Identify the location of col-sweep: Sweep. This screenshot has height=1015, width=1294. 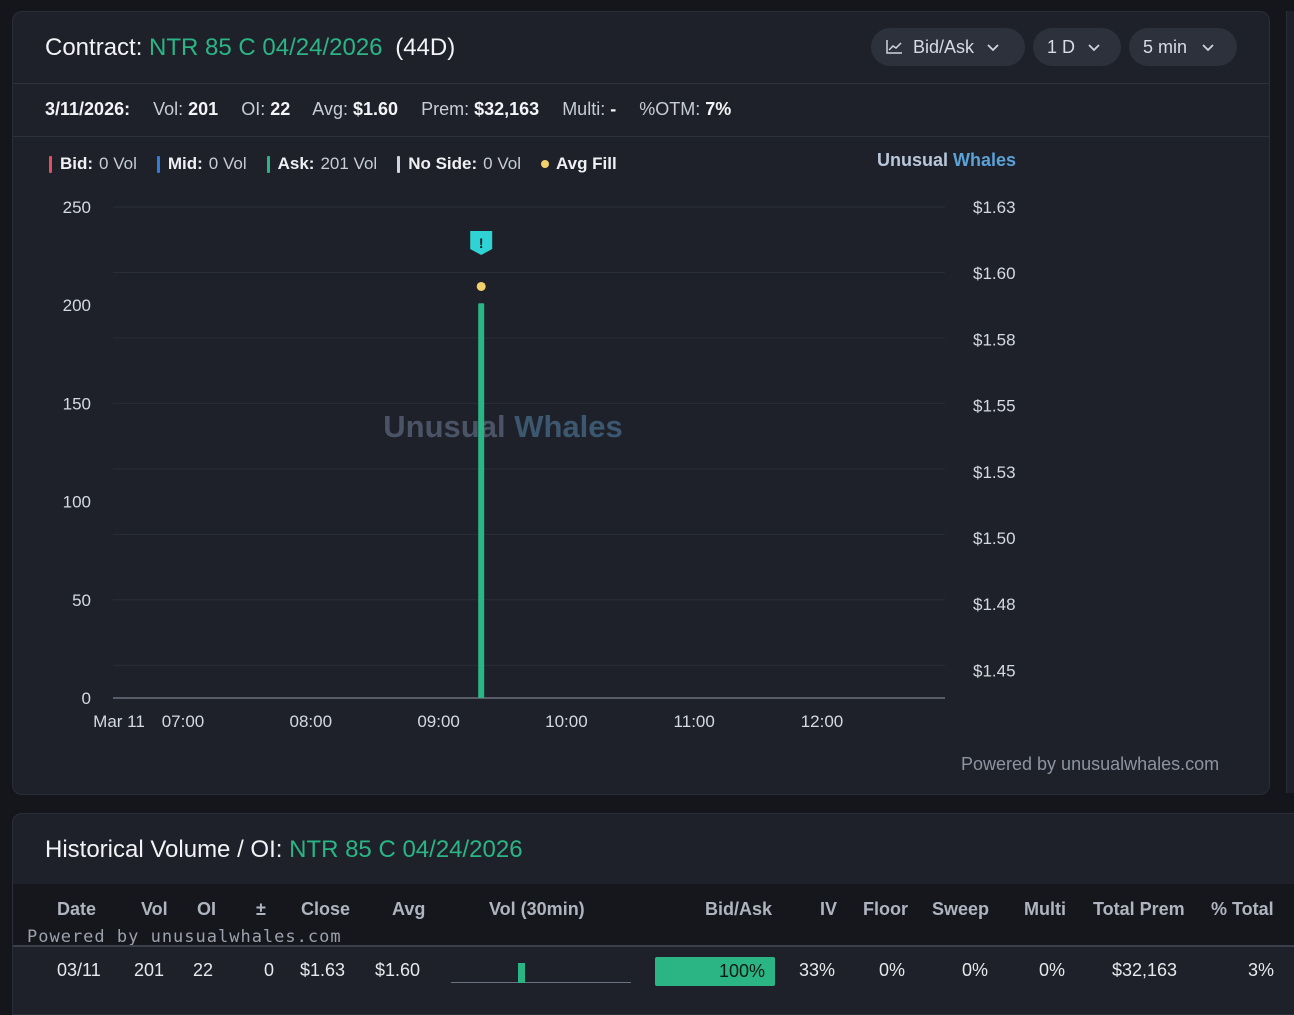
(960, 909).